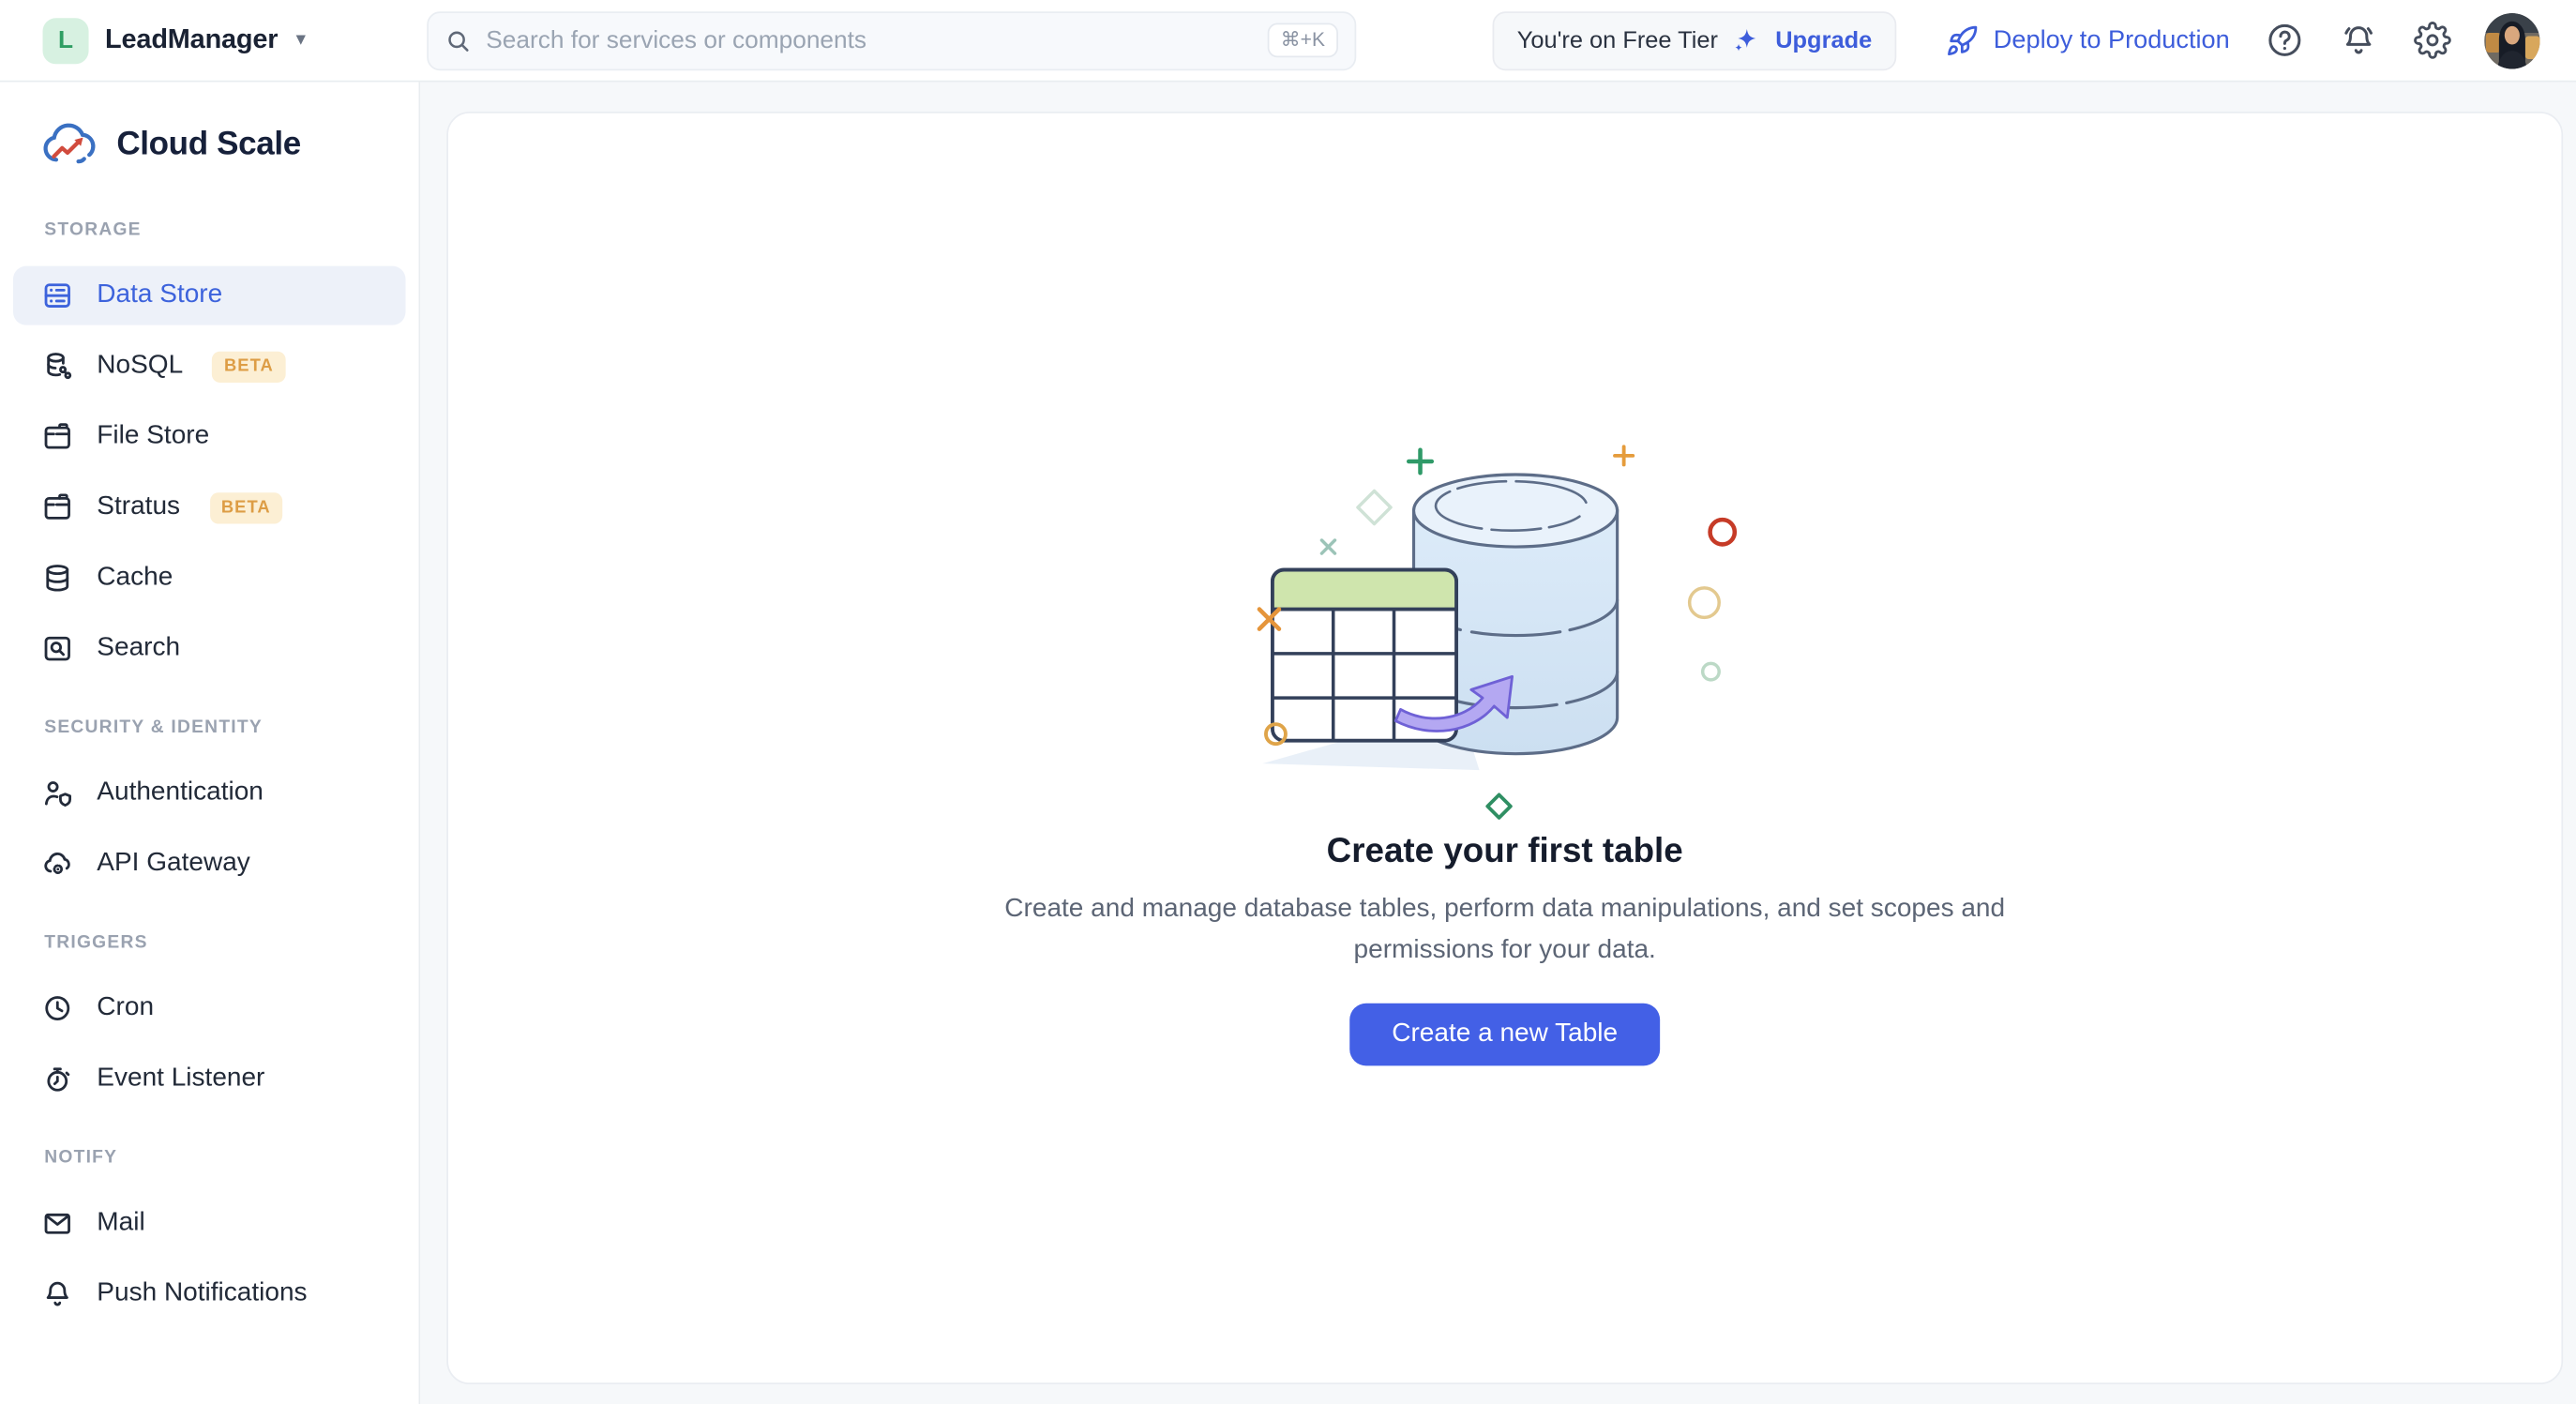 Image resolution: width=2576 pixels, height=1404 pixels. What do you see at coordinates (139, 506) in the screenshot?
I see `sidebar-item-label: Stratus` at bounding box center [139, 506].